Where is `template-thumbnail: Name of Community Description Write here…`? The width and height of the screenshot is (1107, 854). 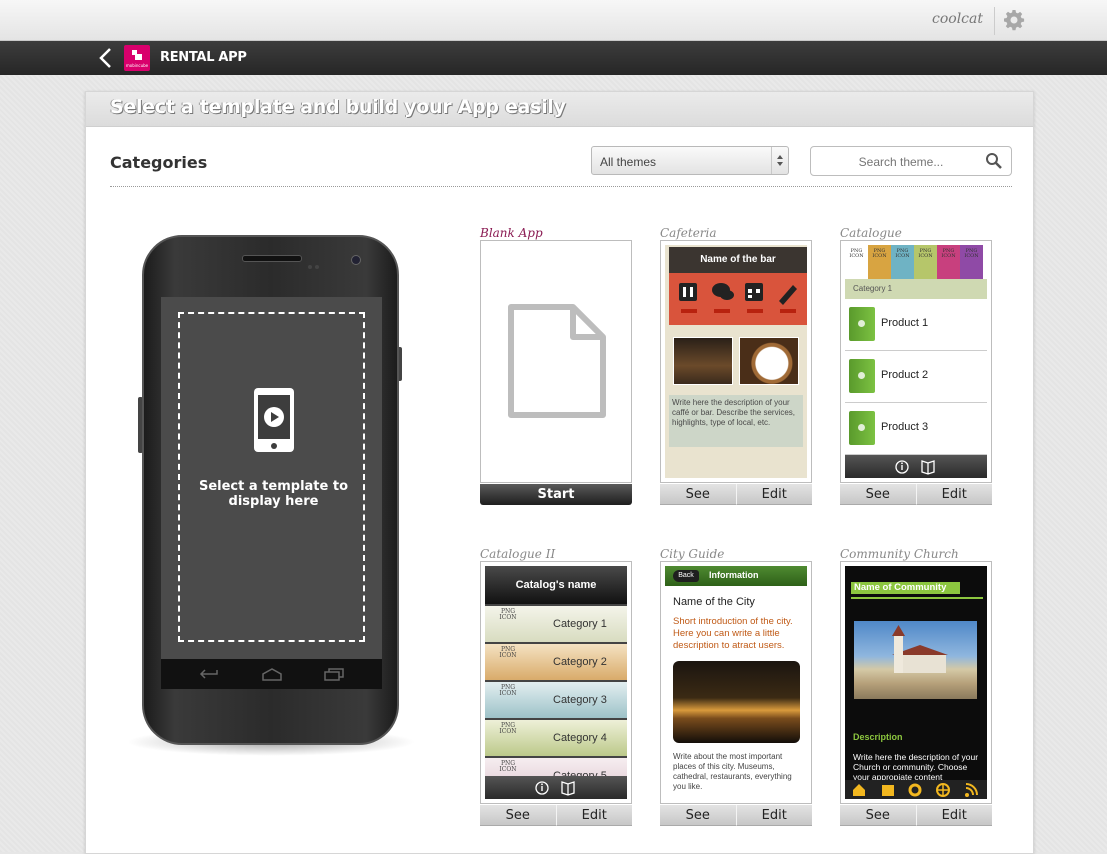 template-thumbnail: Name of Community Description Write here… is located at coordinates (916, 682).